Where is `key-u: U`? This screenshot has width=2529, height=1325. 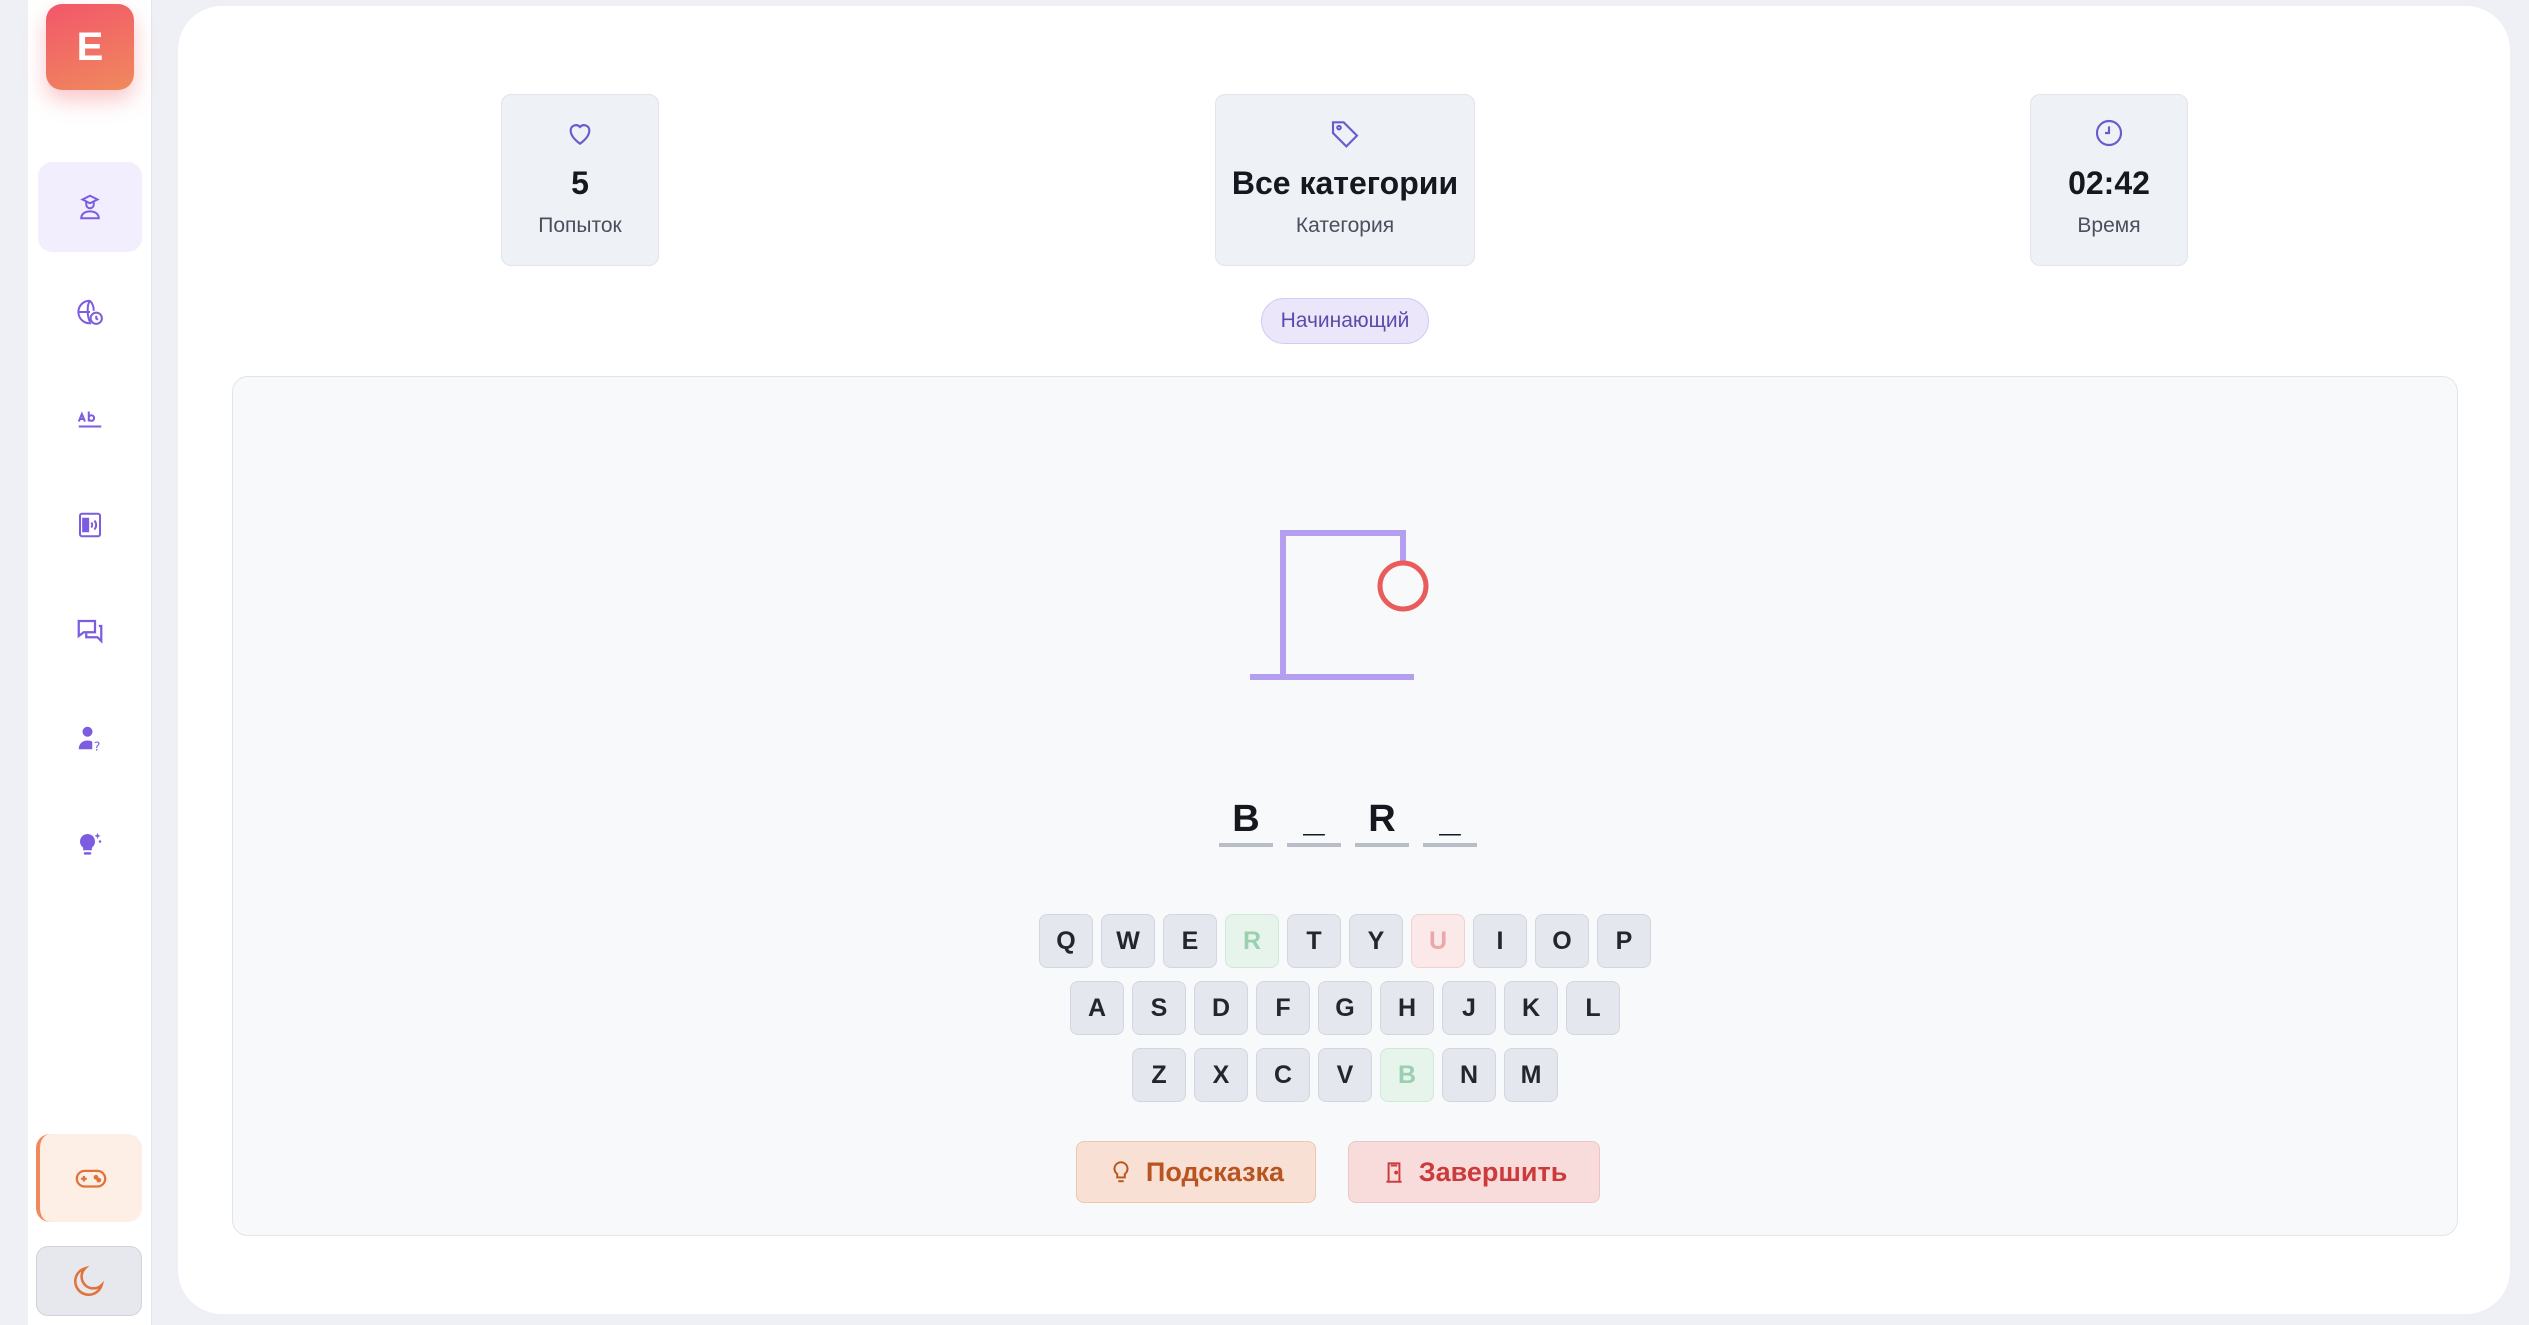
key-u: U is located at coordinates (1438, 941).